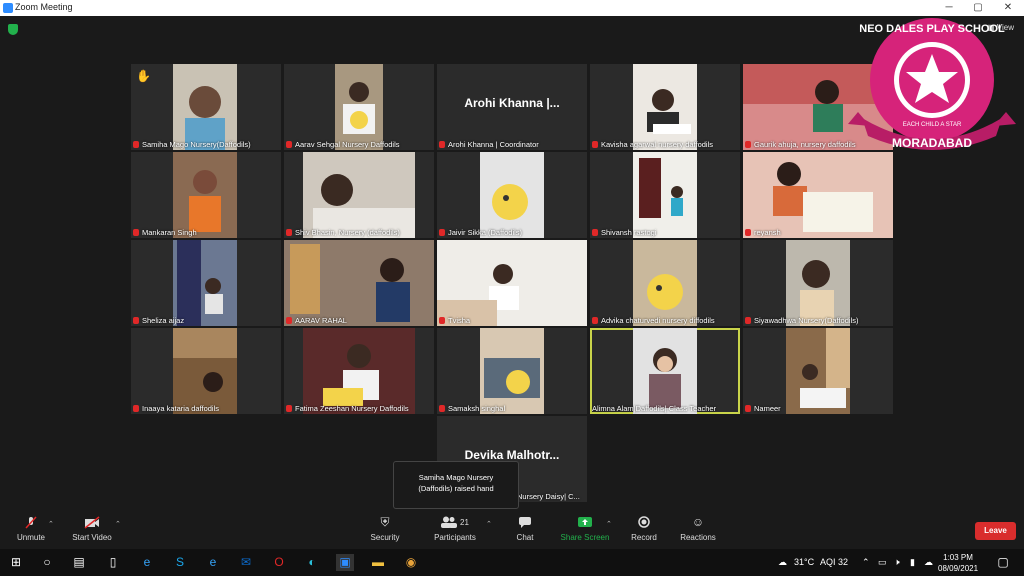 The image size is (1024, 576). I want to click on participant-tile: Shiv Bhasin, Nursery (daffodils), so click(359, 195).